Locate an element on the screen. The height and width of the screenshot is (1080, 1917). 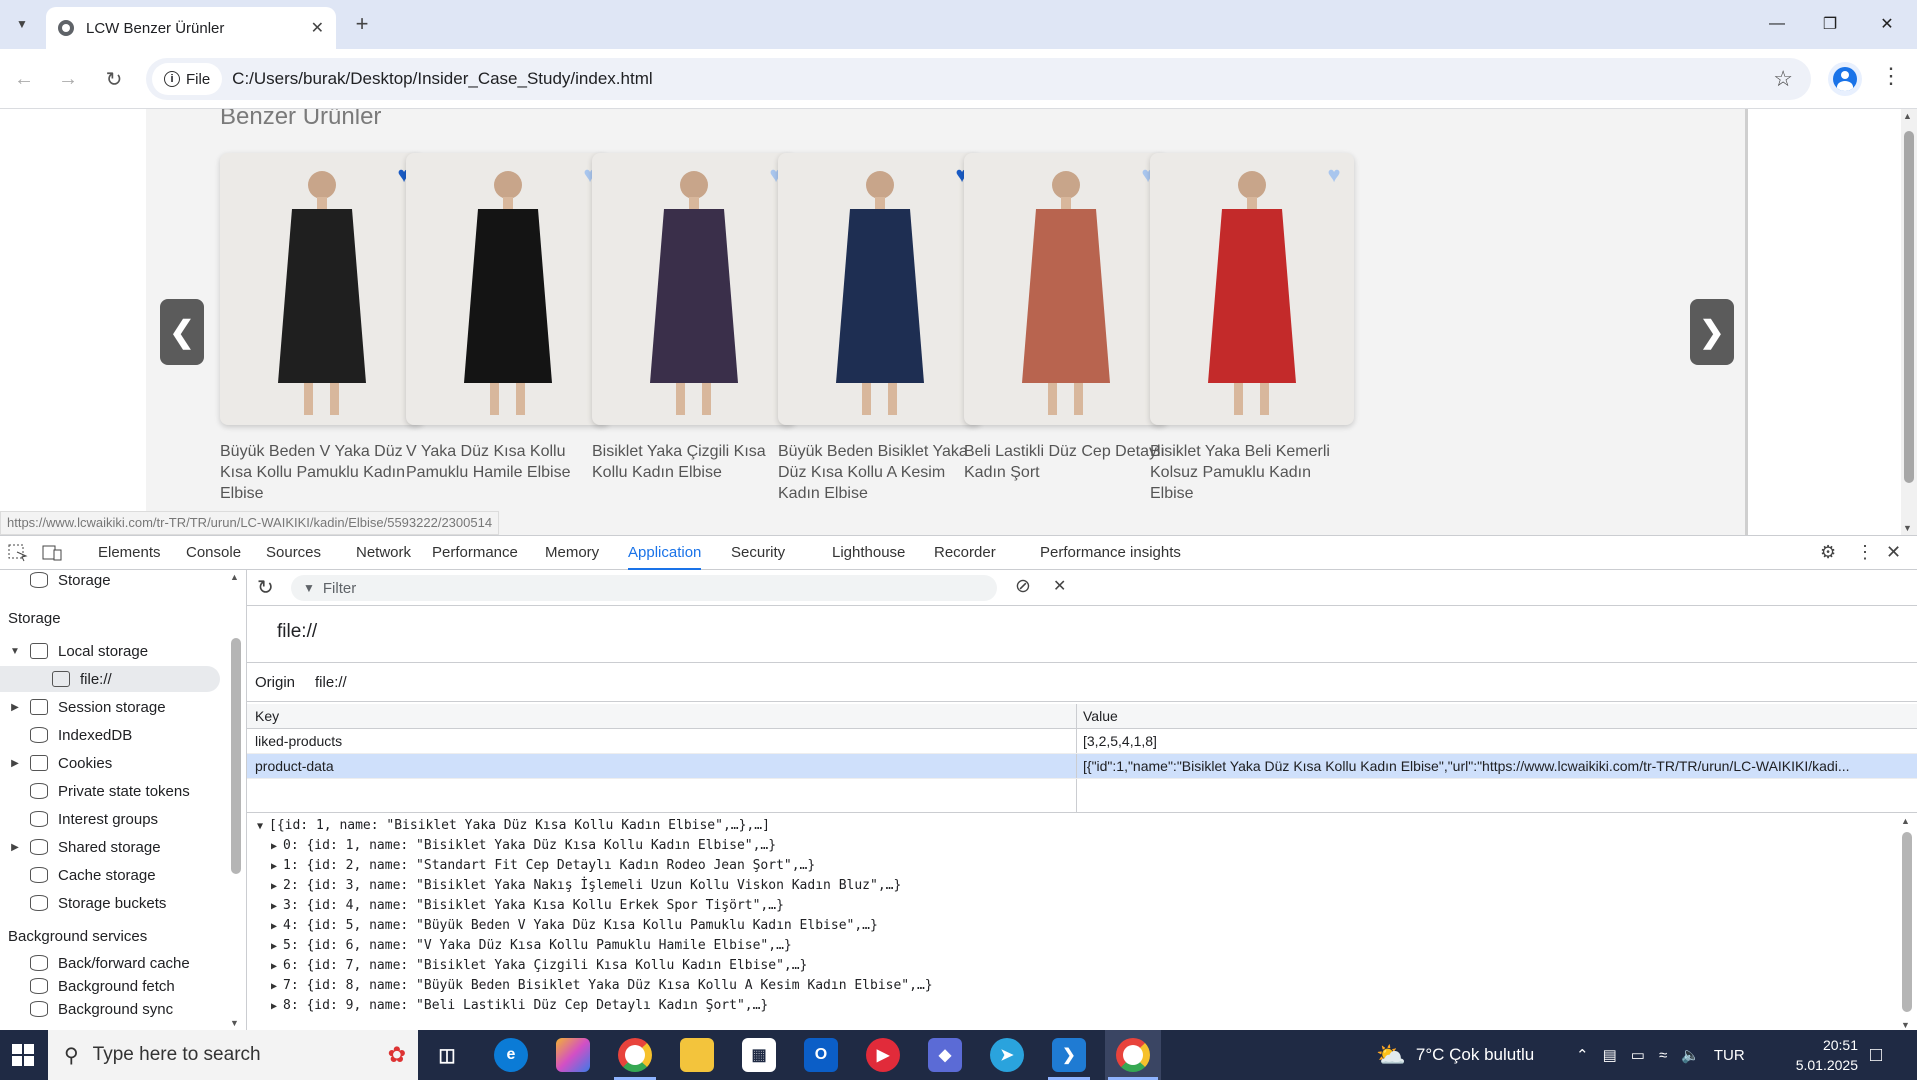
media-player-icon: ▶ is located at coordinates (883, 1055).